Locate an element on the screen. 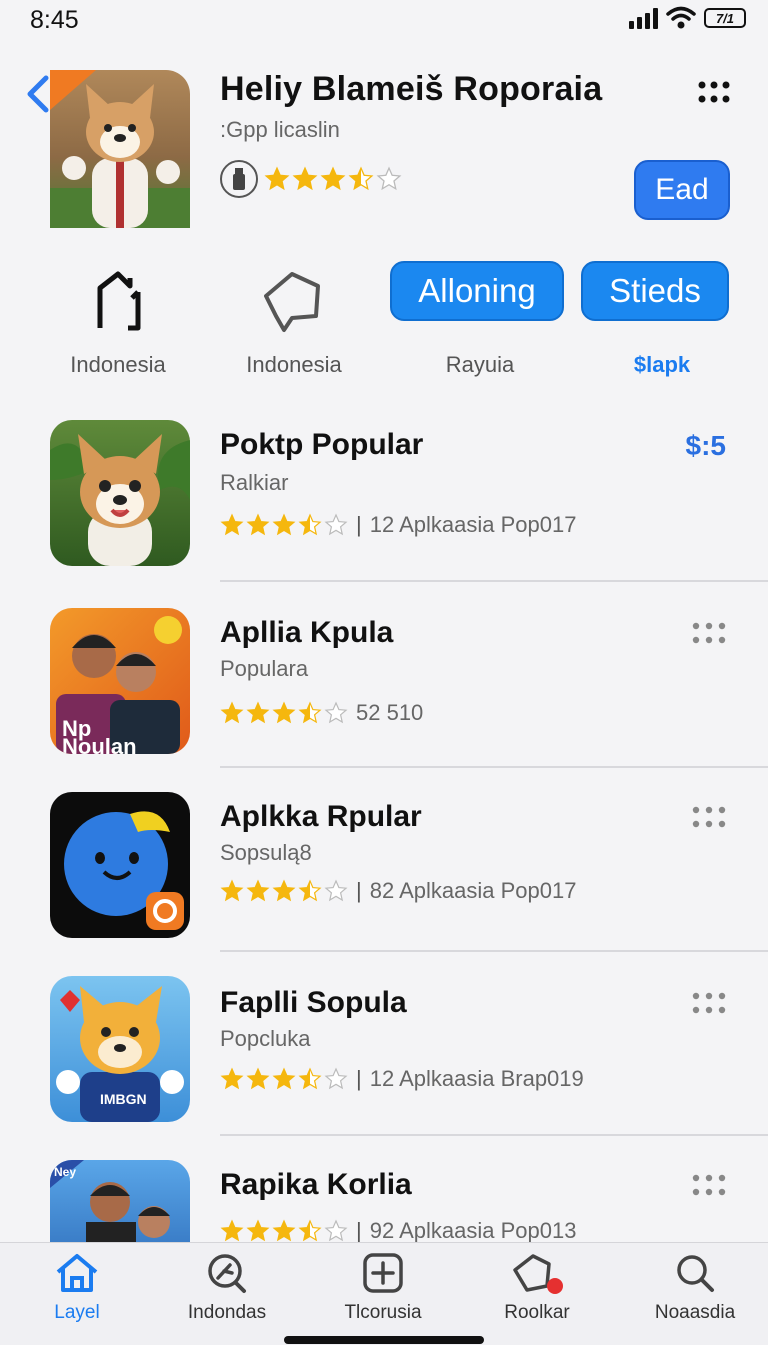 Image resolution: width=768 pixels, height=1345 pixels. app-title: Heliy Blameiš Roporaia is located at coordinates (411, 89).